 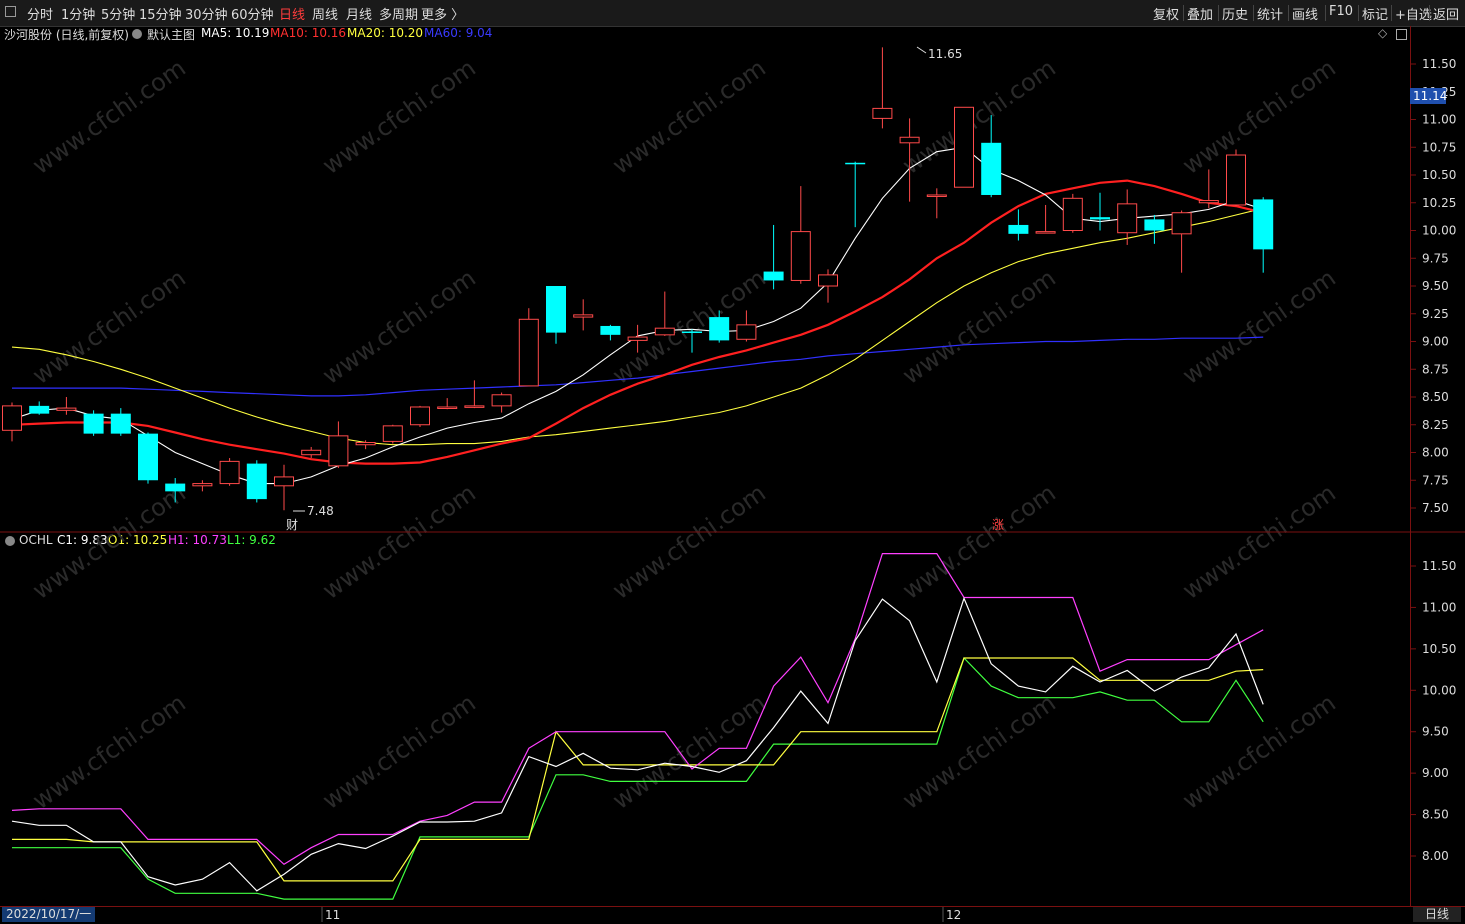 What do you see at coordinates (1439, 147) in the screenshot?
I see `main-ytick-label: 10.75` at bounding box center [1439, 147].